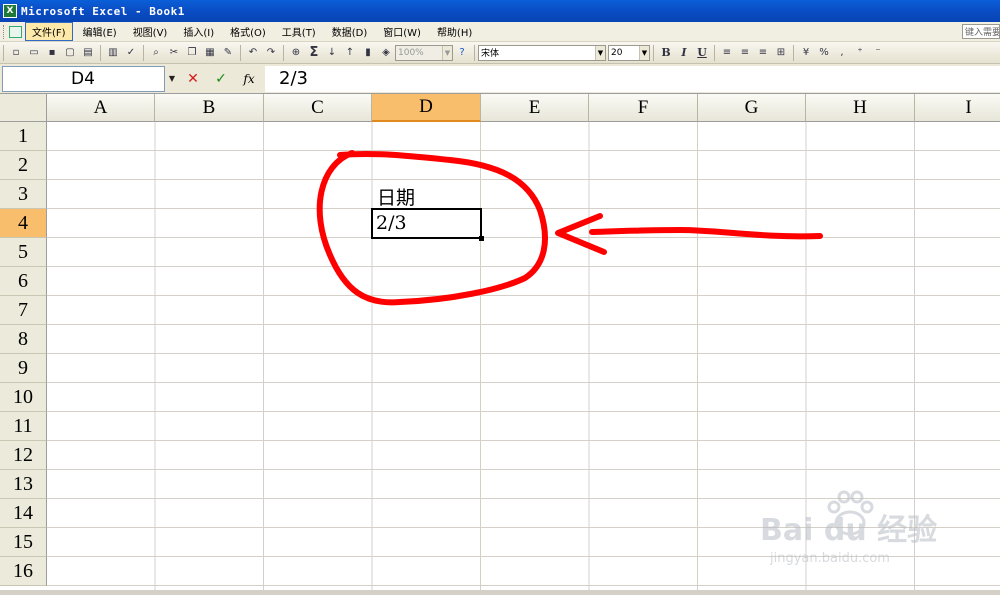 This screenshot has height=595, width=1000. Describe the element at coordinates (296, 53) in the screenshot. I see `hyperlink-icon: ⊕` at that location.